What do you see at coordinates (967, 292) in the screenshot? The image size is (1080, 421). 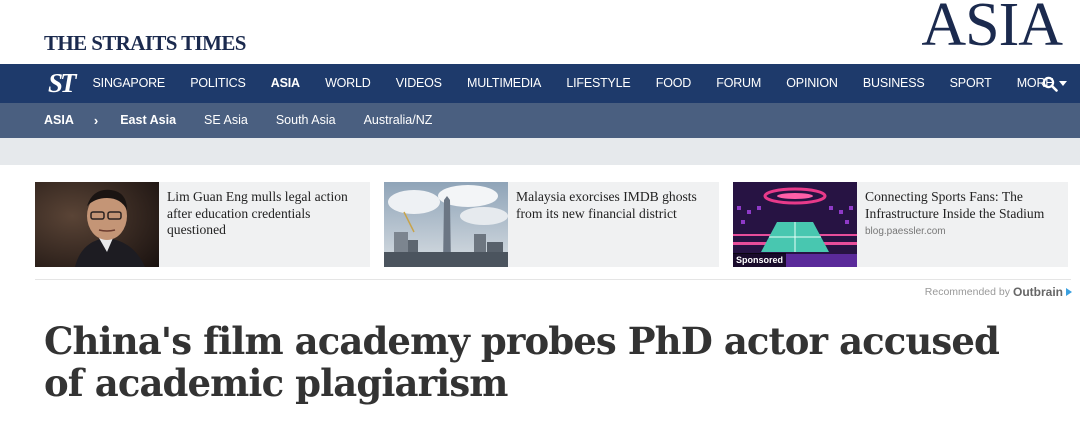 I see `outbrain-prefix: Recommended by` at bounding box center [967, 292].